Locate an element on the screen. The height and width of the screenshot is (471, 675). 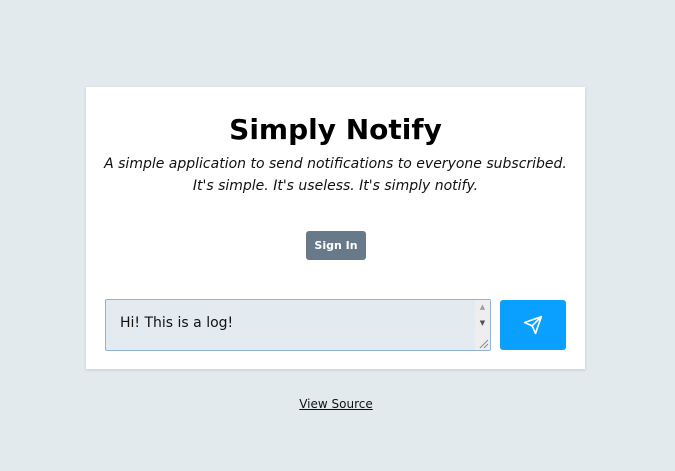
app-title: Simply Notify is located at coordinates (335, 129).